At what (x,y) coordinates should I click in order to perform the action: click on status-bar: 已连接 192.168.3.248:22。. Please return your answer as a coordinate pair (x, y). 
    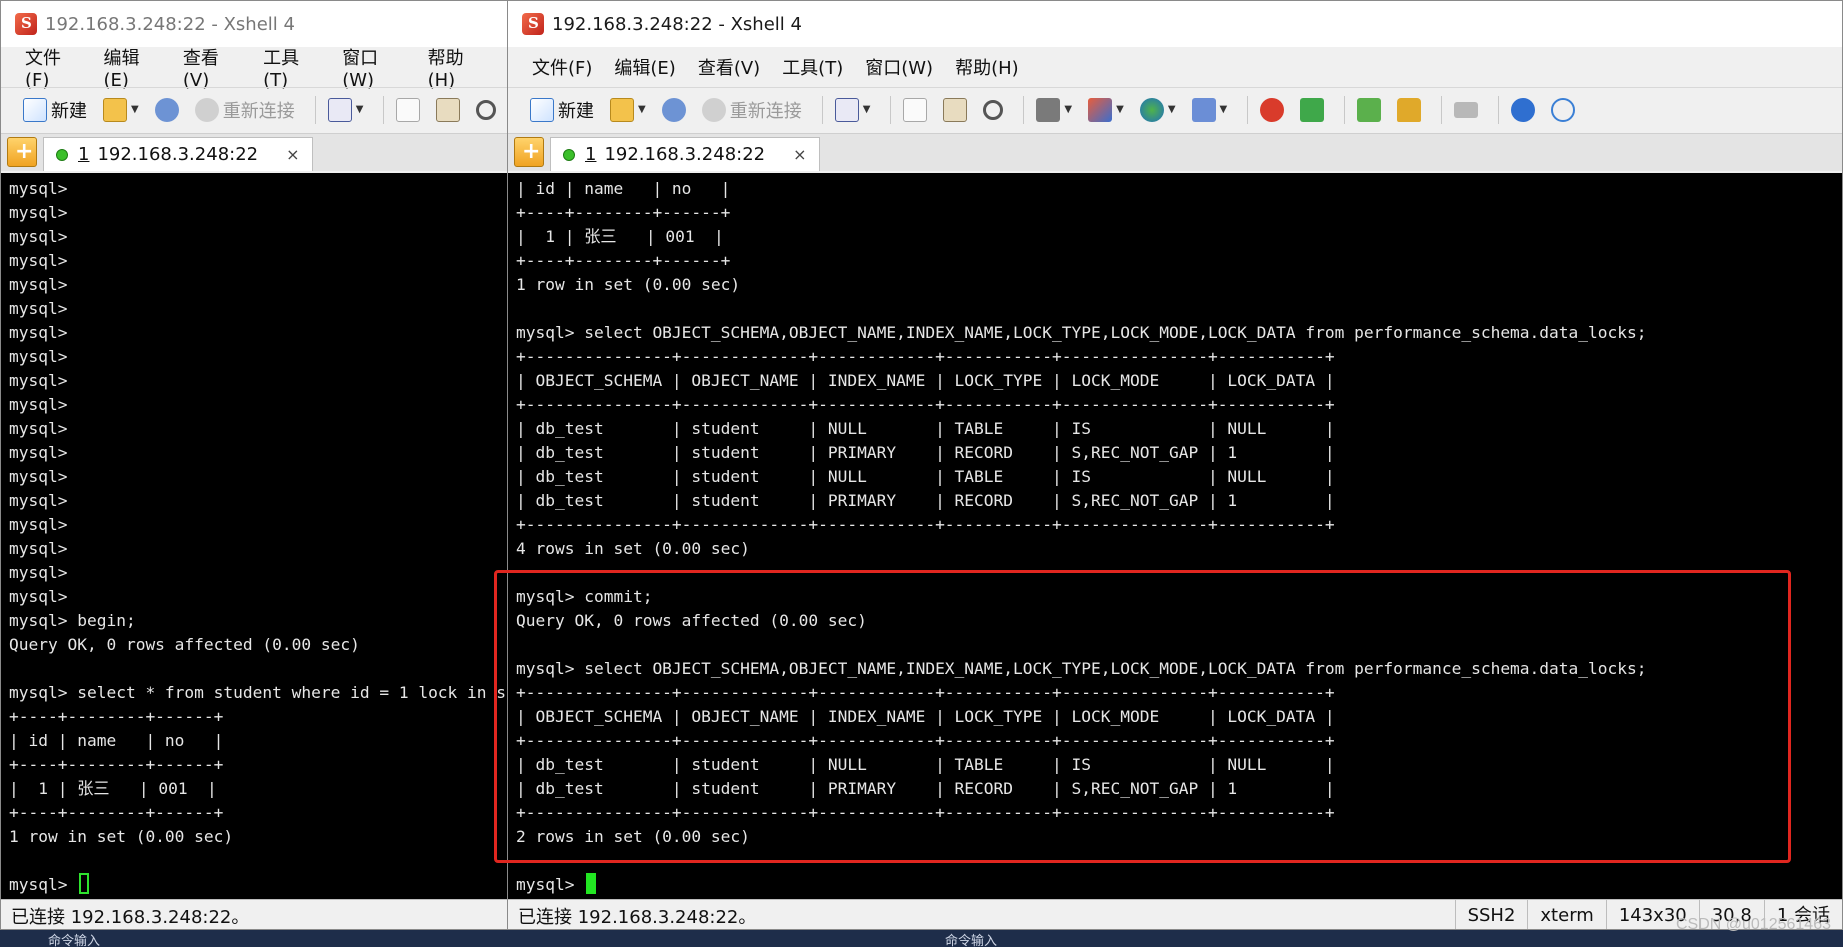
    Looking at the image, I should click on (255, 914).